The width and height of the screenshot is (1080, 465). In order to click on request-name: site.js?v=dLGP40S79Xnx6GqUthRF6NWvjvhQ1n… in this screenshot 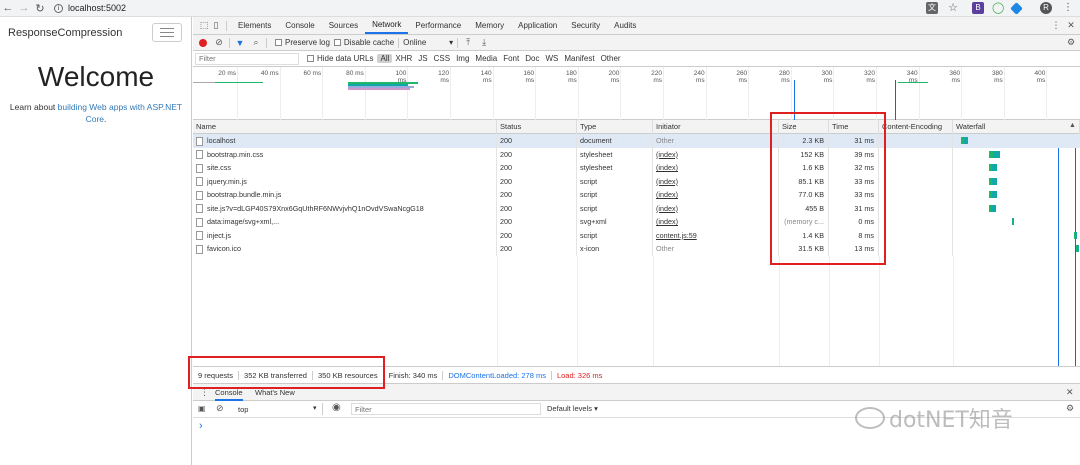, I will do `click(315, 208)`.